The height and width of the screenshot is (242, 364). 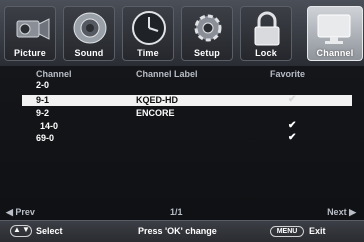 What do you see at coordinates (267, 28) in the screenshot?
I see `padlock-icon` at bounding box center [267, 28].